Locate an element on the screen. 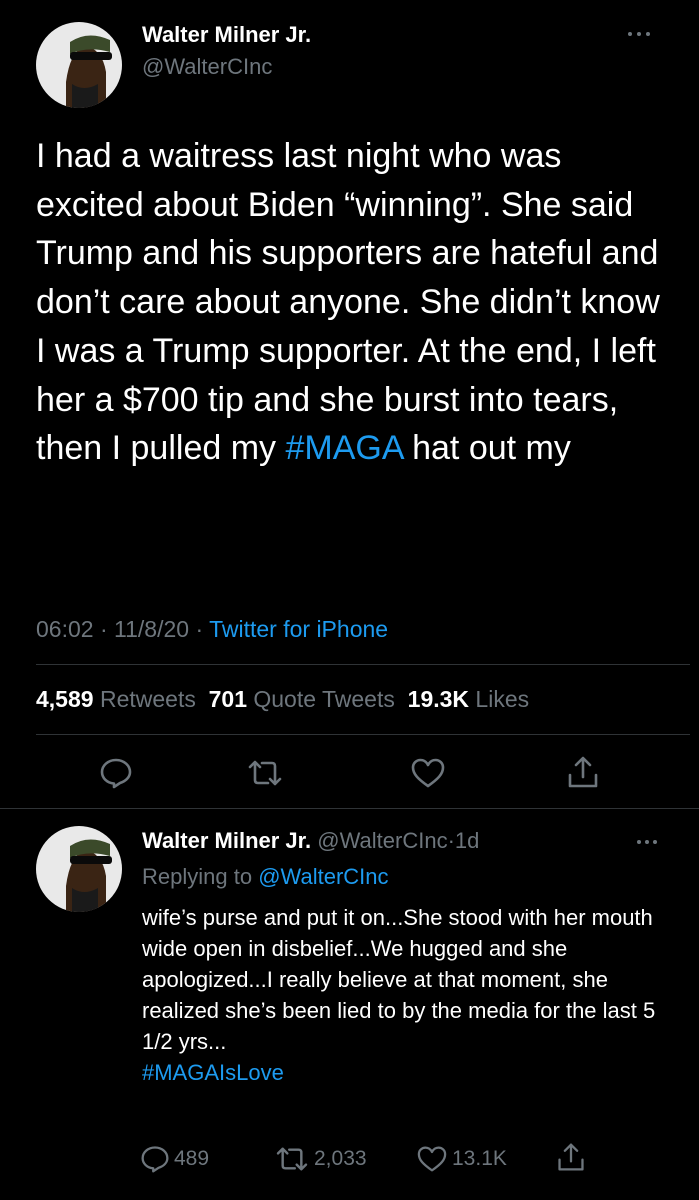  tweet-date: 11/8/20 is located at coordinates (152, 629).